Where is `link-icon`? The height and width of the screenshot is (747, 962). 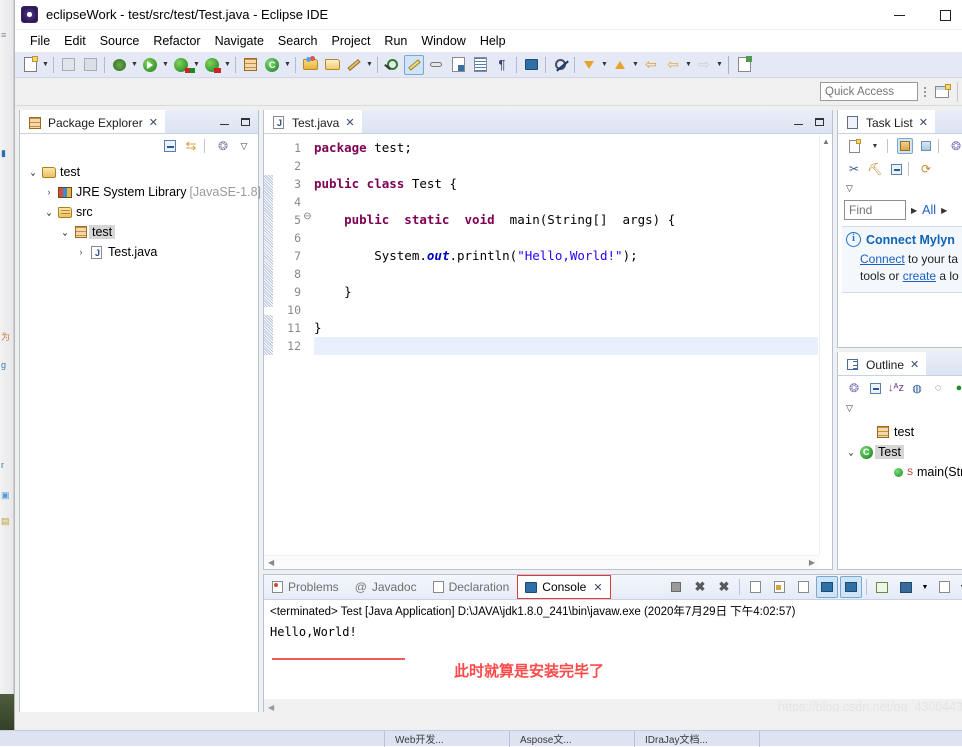
link-icon is located at coordinates (436, 65).